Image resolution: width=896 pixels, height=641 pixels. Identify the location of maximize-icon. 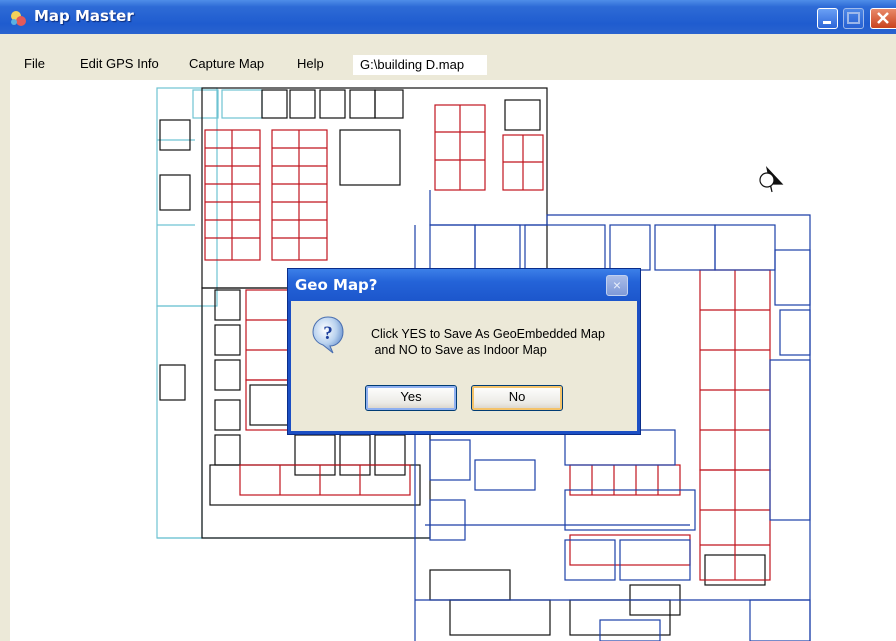
(853, 18).